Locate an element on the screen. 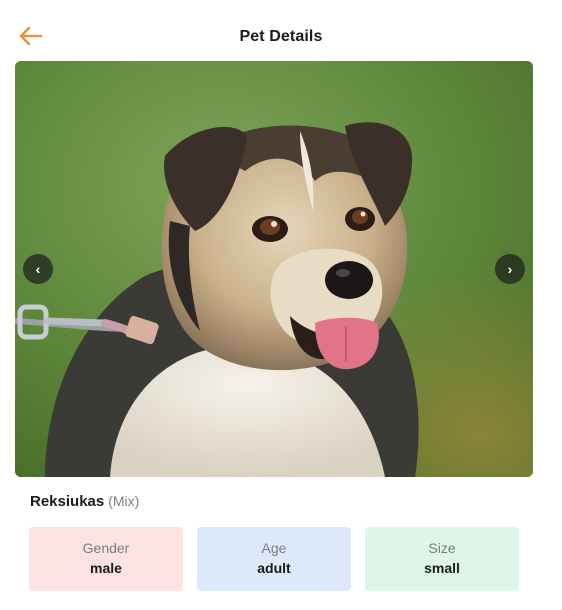 The width and height of the screenshot is (562, 610). previous-photo-button: ‹ is located at coordinates (38, 269).